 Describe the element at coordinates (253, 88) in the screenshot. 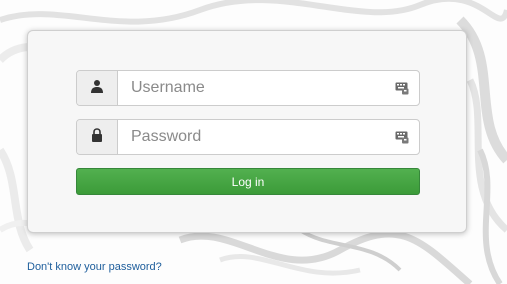

I see `username-input` at that location.